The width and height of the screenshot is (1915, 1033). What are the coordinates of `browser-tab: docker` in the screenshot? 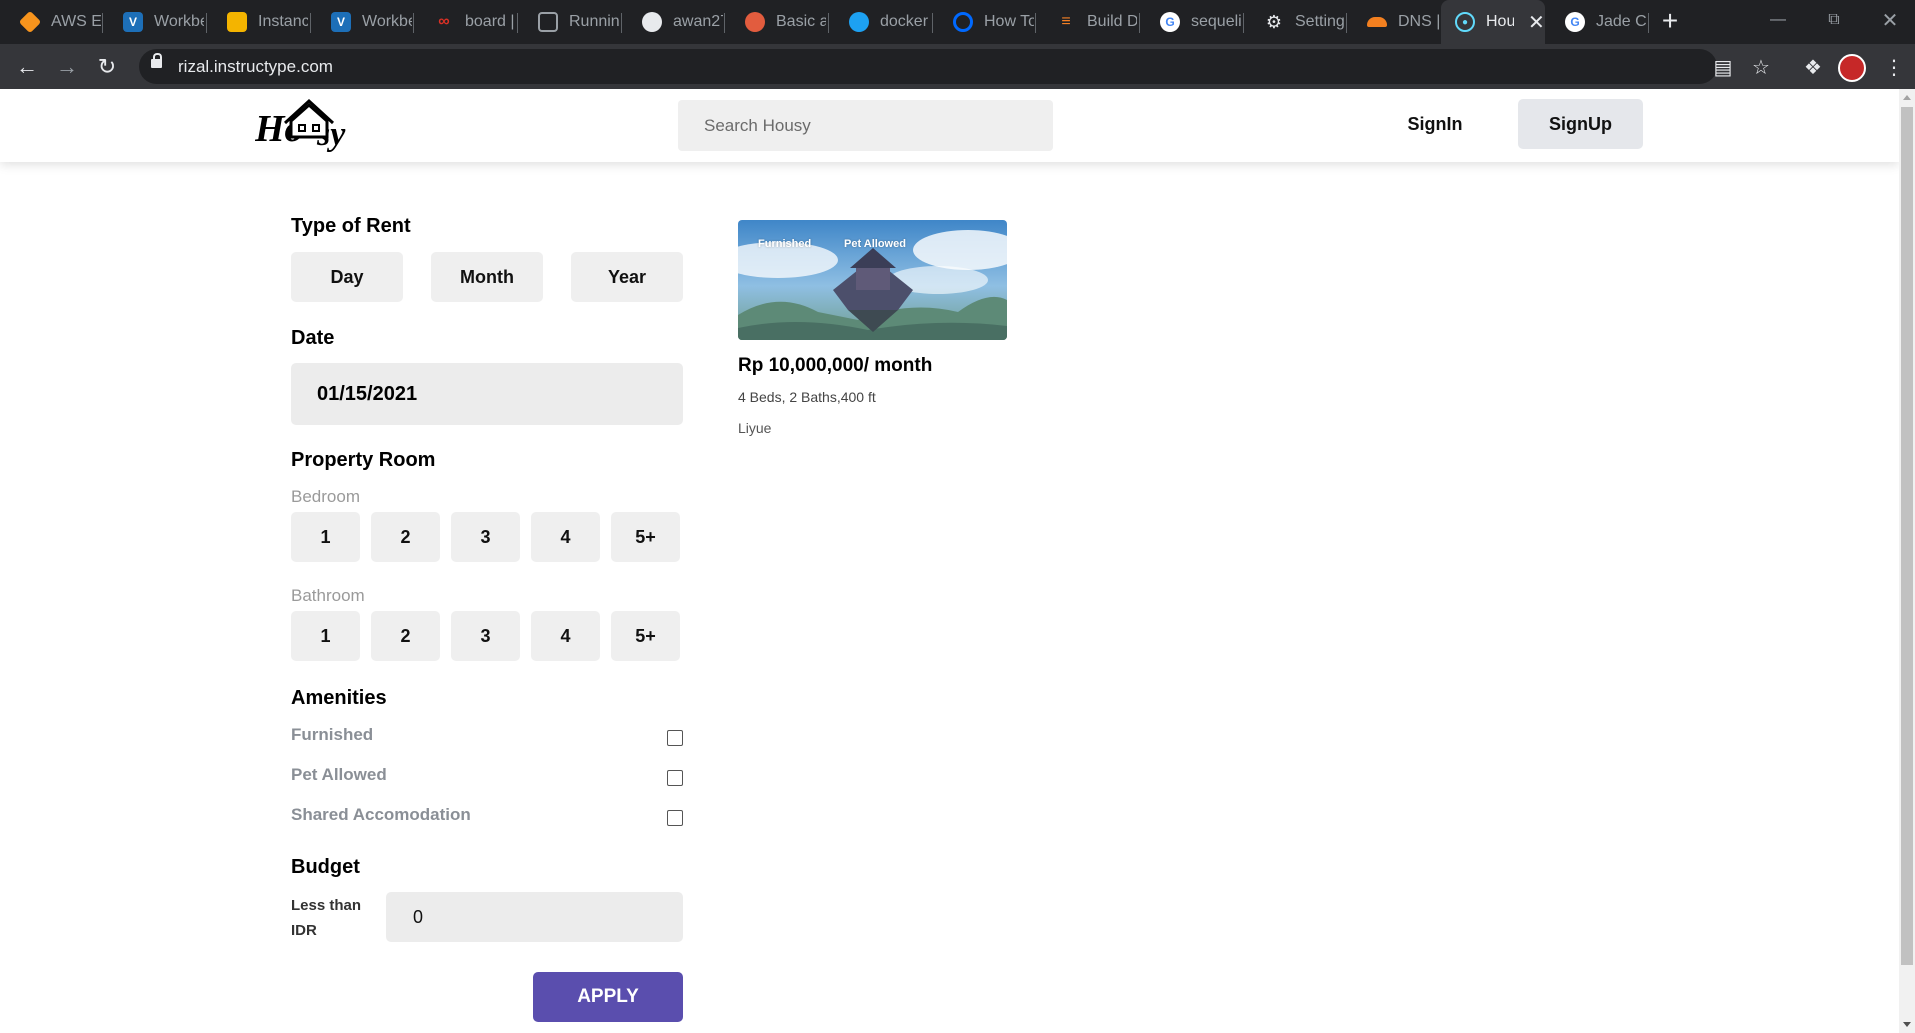 It's located at (881, 22).